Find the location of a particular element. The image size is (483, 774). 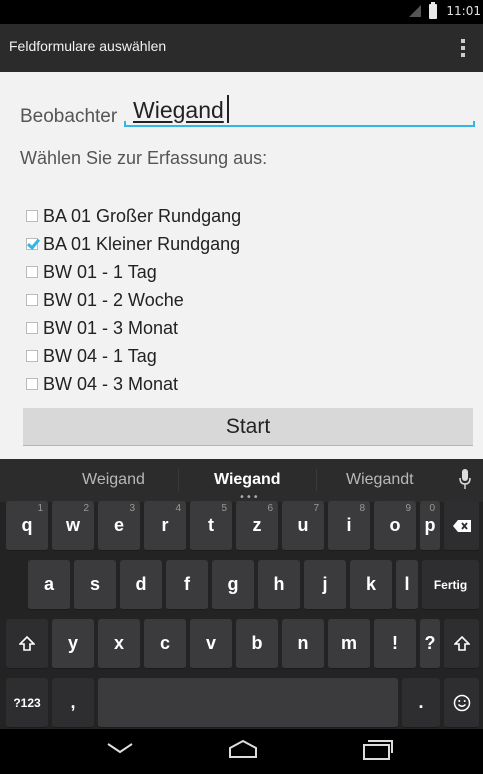

emoji-key is located at coordinates (461, 703).